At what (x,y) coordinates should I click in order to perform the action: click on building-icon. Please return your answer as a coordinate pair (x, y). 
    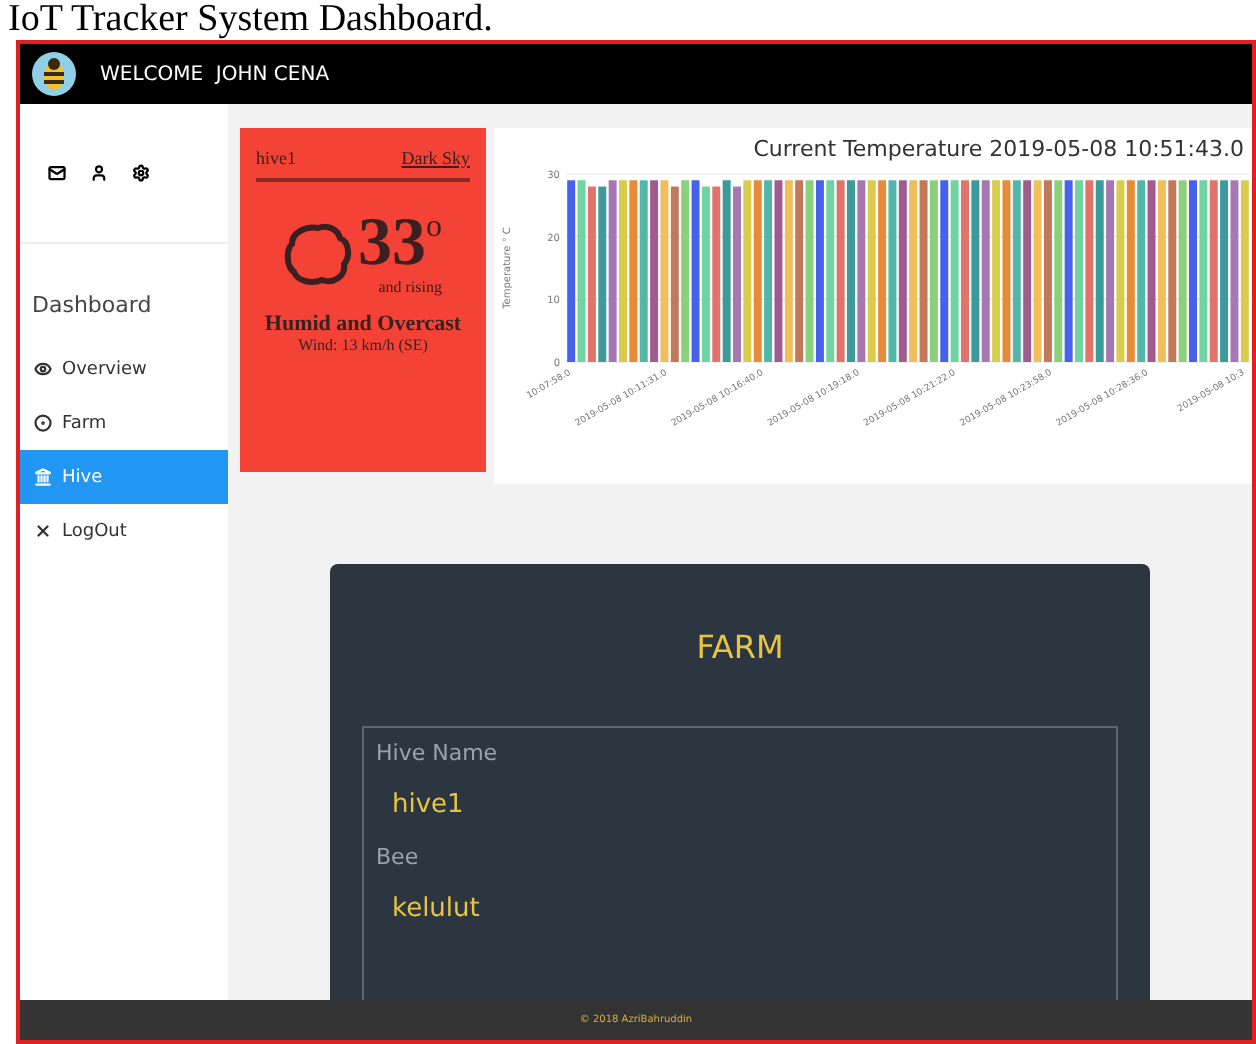
    Looking at the image, I should click on (43, 477).